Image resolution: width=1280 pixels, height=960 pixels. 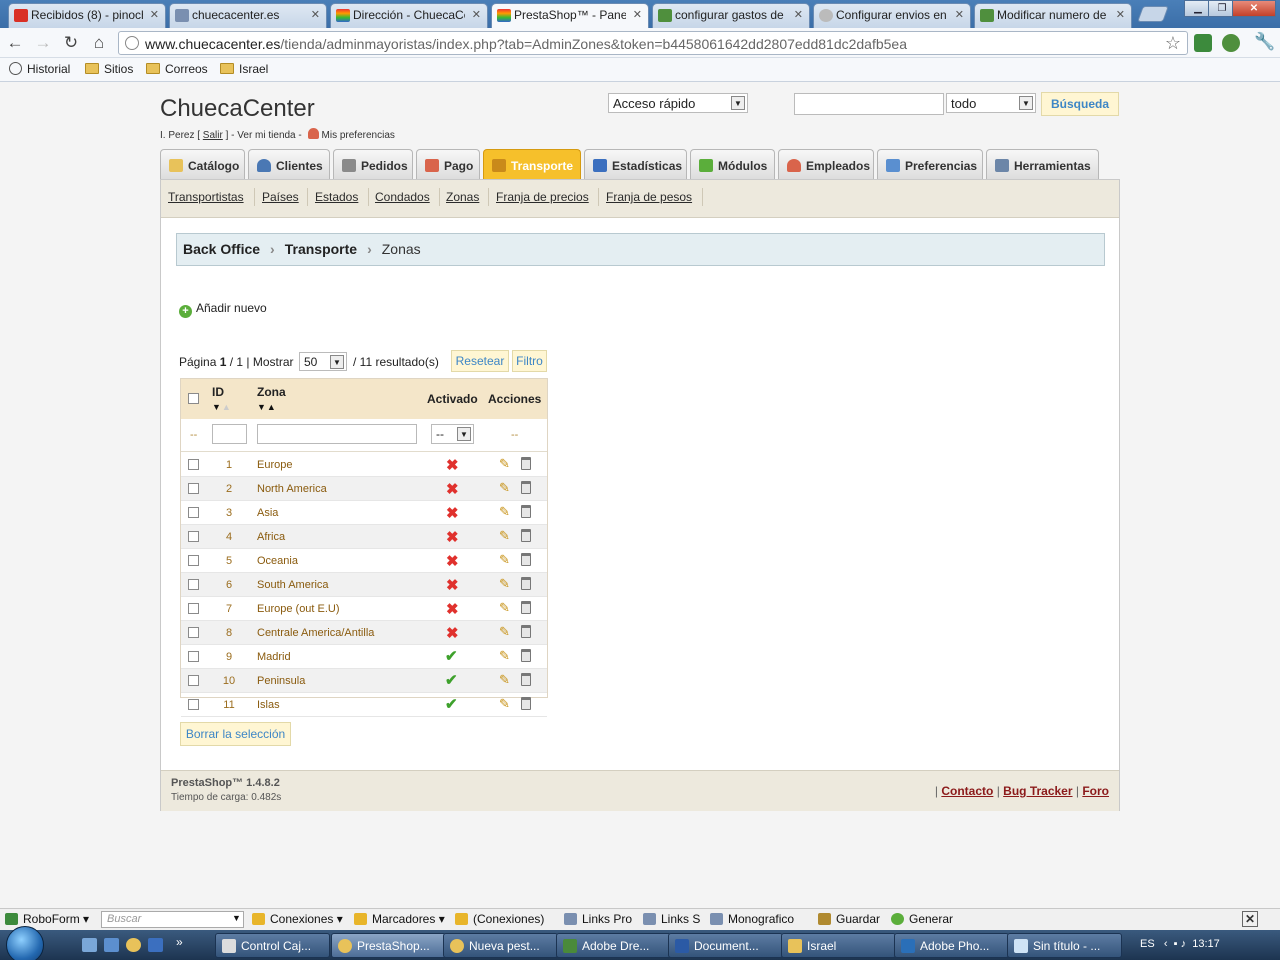 I want to click on browser-tab-prestashop: PrestaShop™ - Panel ✕, so click(x=570, y=16).